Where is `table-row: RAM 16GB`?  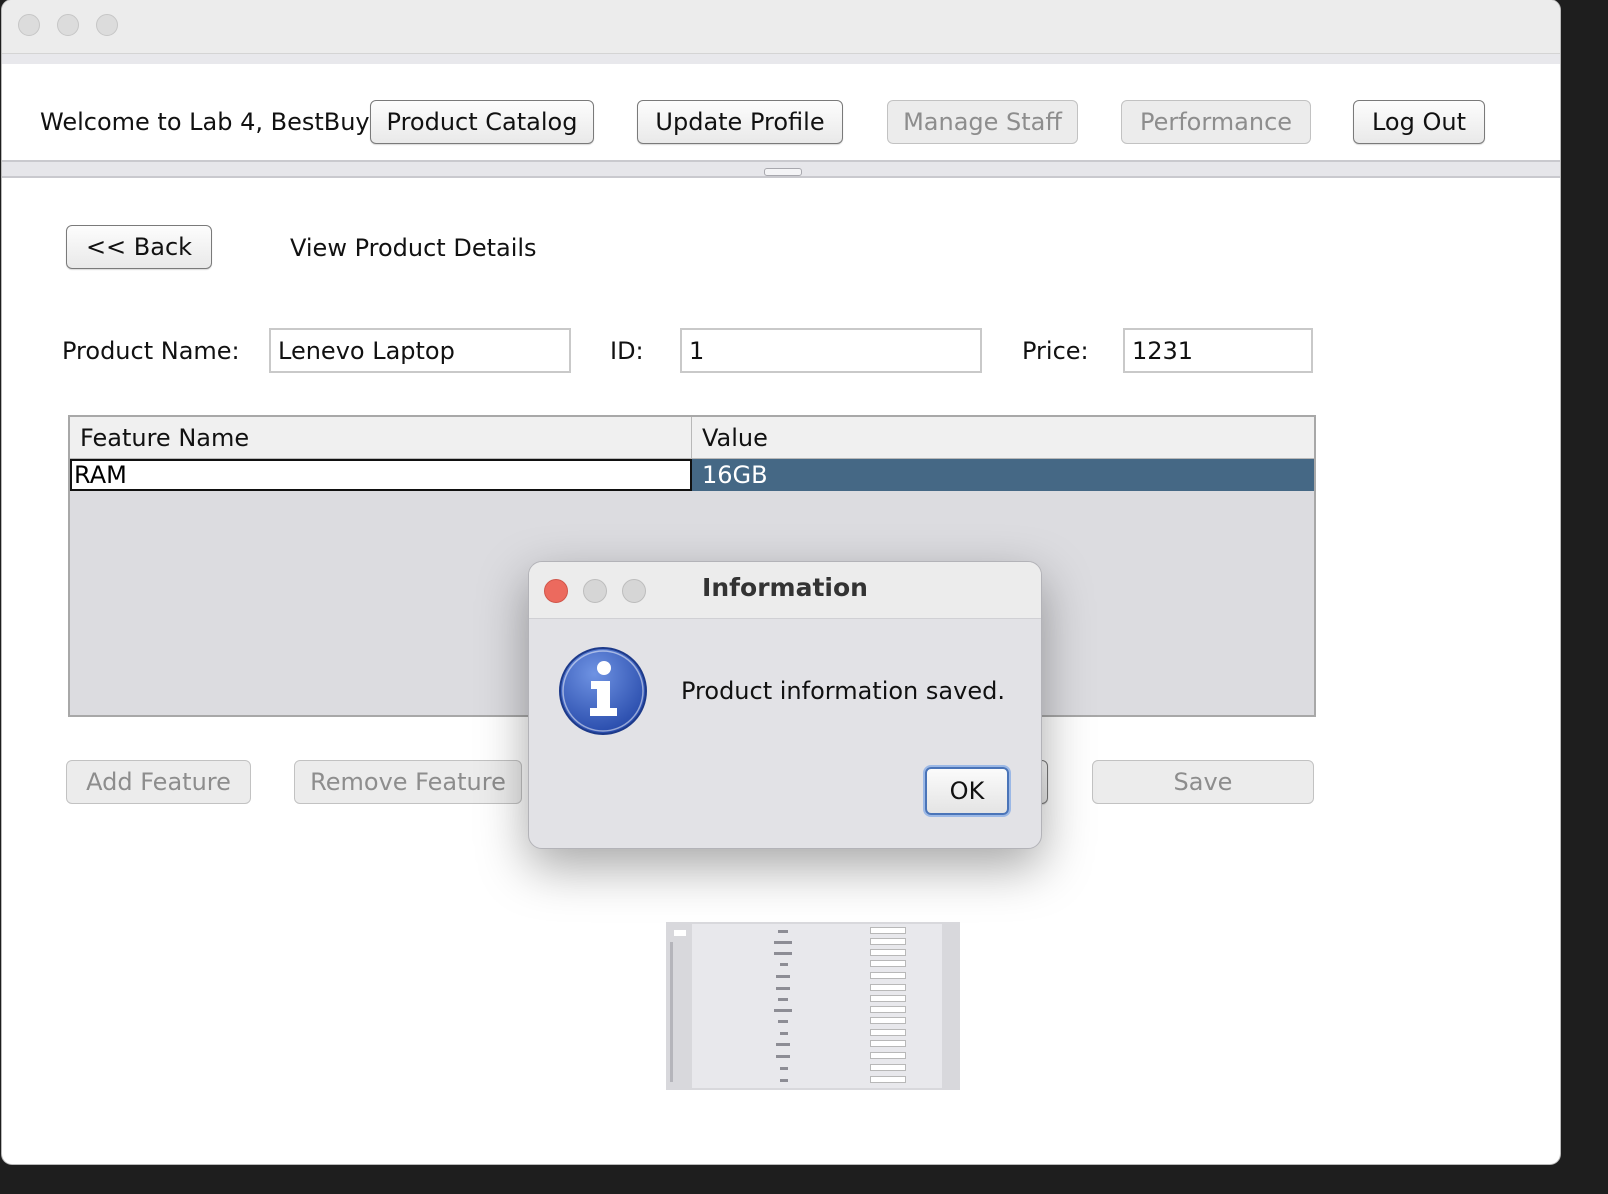
table-row: RAM 16GB is located at coordinates (692, 475).